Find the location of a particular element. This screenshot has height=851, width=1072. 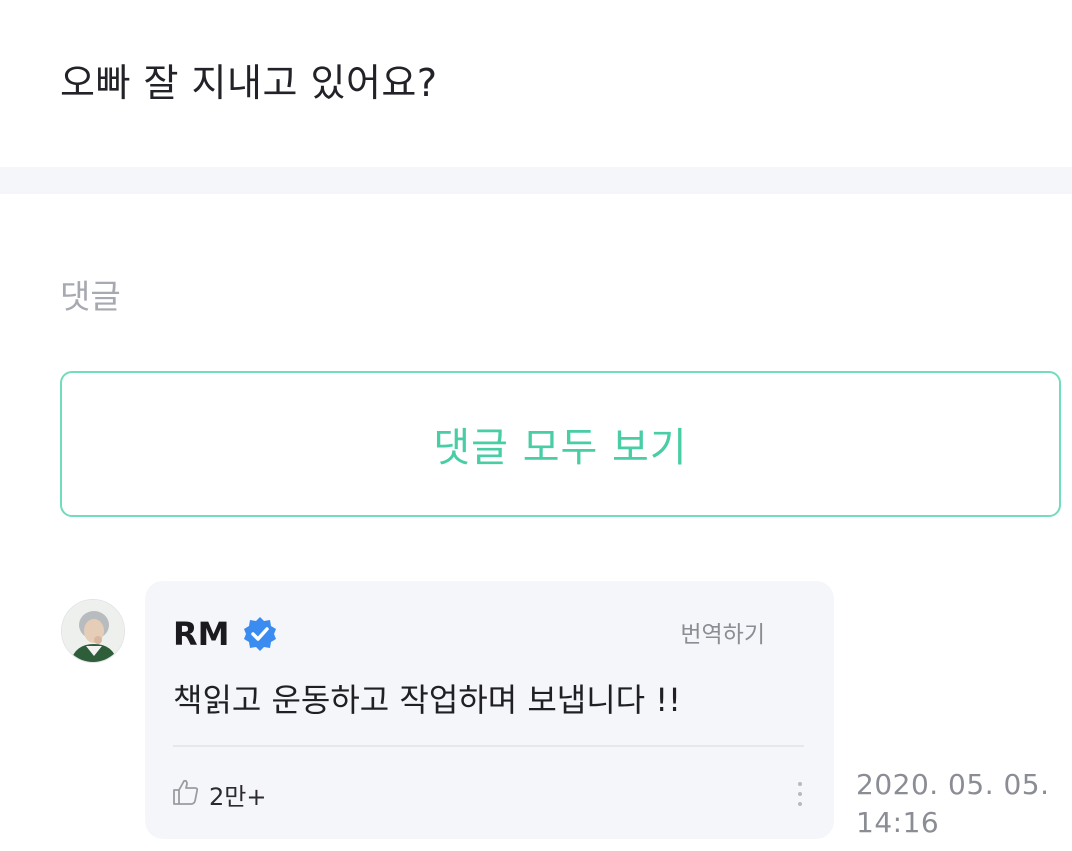

avatar is located at coordinates (93, 631).